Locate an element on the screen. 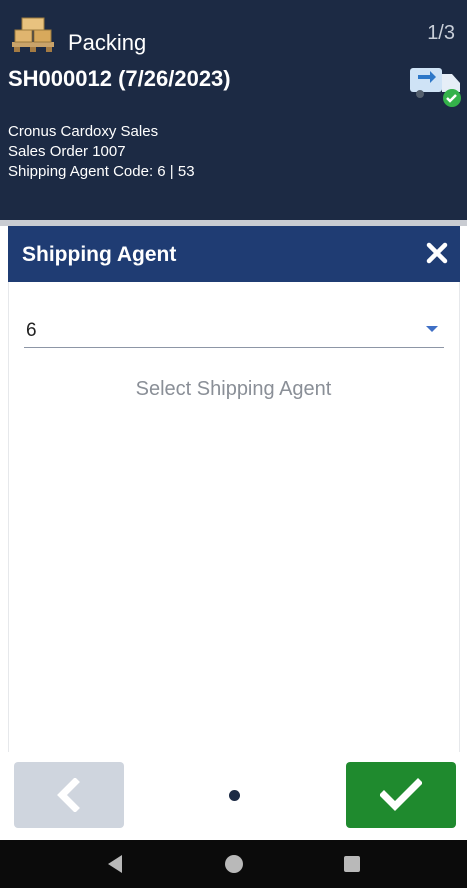 The image size is (467, 888). confirm-button is located at coordinates (401, 795).